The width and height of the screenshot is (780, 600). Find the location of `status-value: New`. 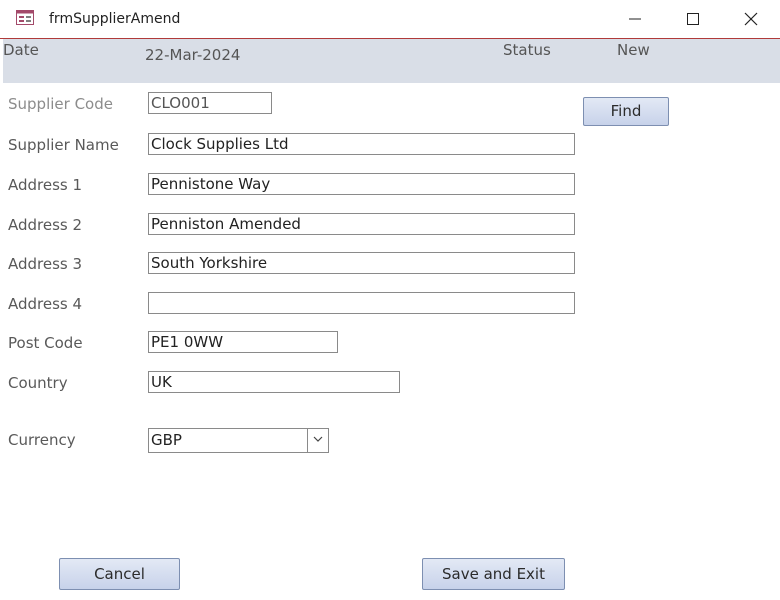

status-value: New is located at coordinates (633, 50).